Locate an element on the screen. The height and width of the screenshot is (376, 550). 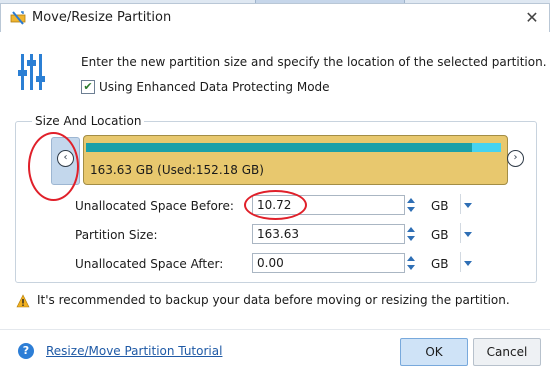
tutorial-link: Resize/Move Partition Tutorial is located at coordinates (134, 351).